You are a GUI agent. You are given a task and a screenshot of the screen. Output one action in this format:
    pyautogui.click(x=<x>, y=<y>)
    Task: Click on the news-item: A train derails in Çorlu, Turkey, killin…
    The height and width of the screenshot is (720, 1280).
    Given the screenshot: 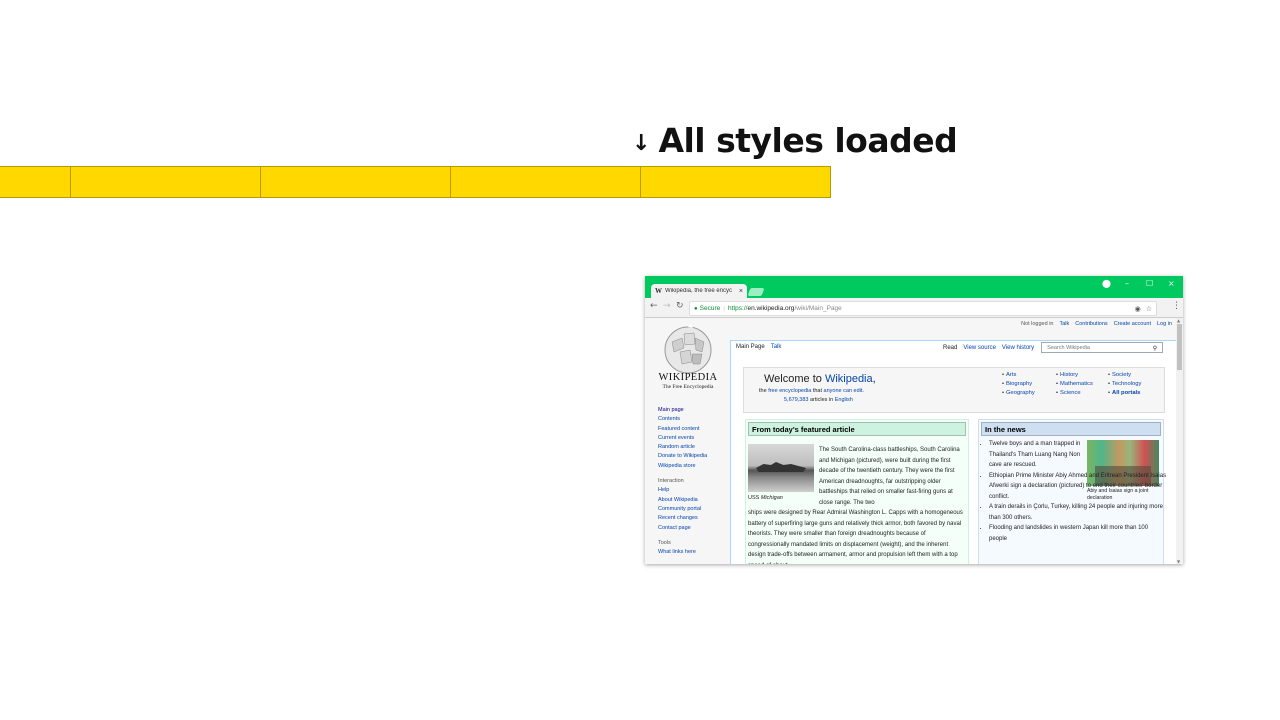 What is the action you would take?
    pyautogui.click(x=1078, y=512)
    